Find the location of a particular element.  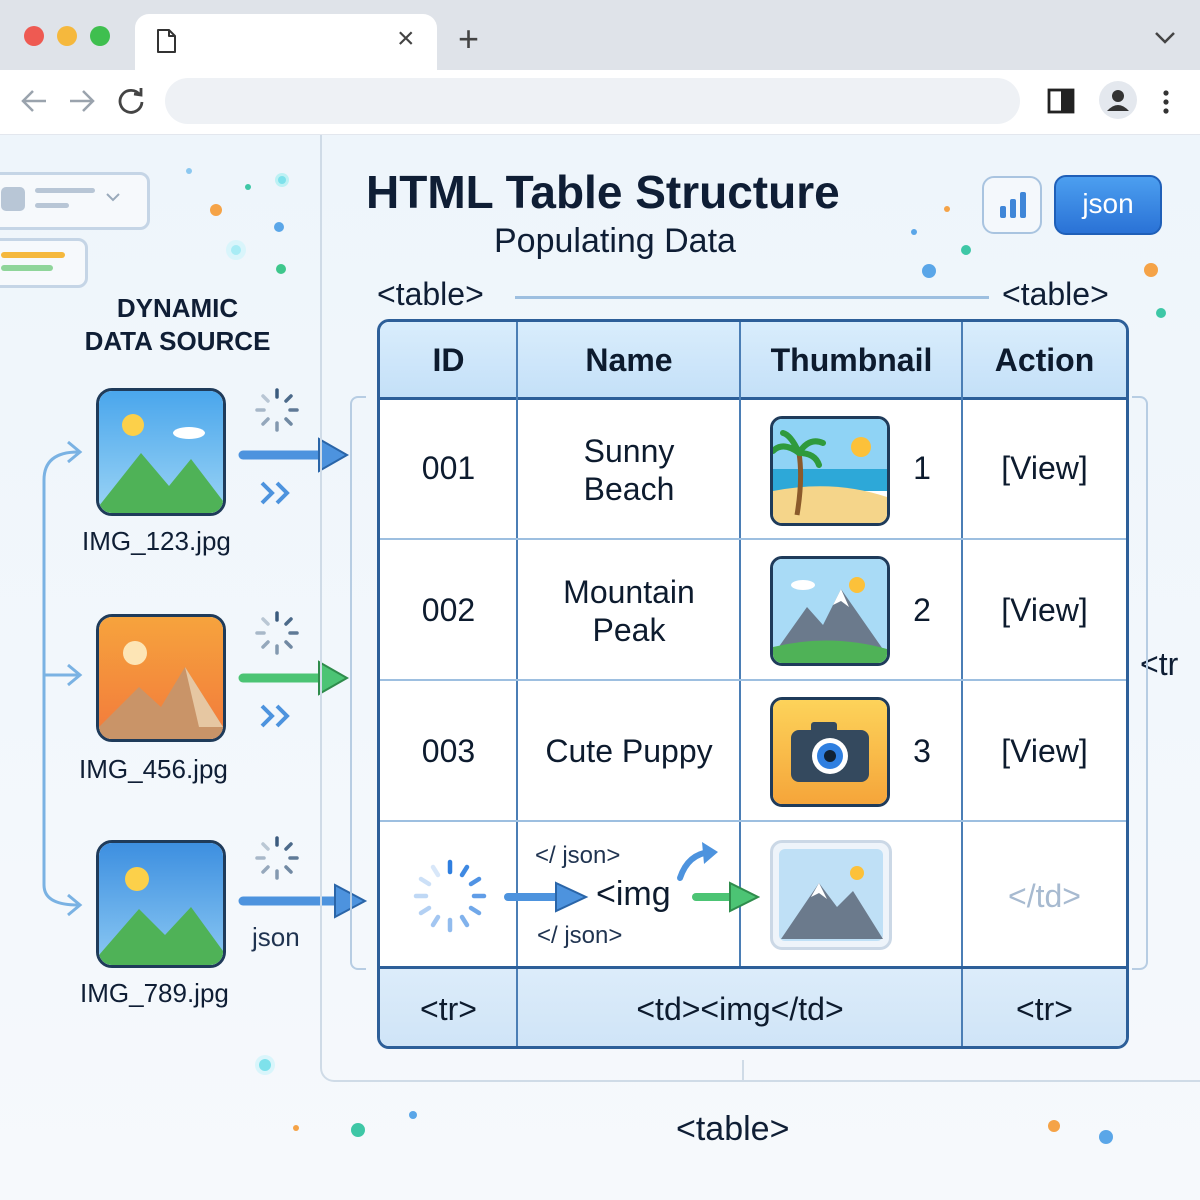

table-row: 001 Sunny Beach 1 [View] is located at coordinates (753, 469).